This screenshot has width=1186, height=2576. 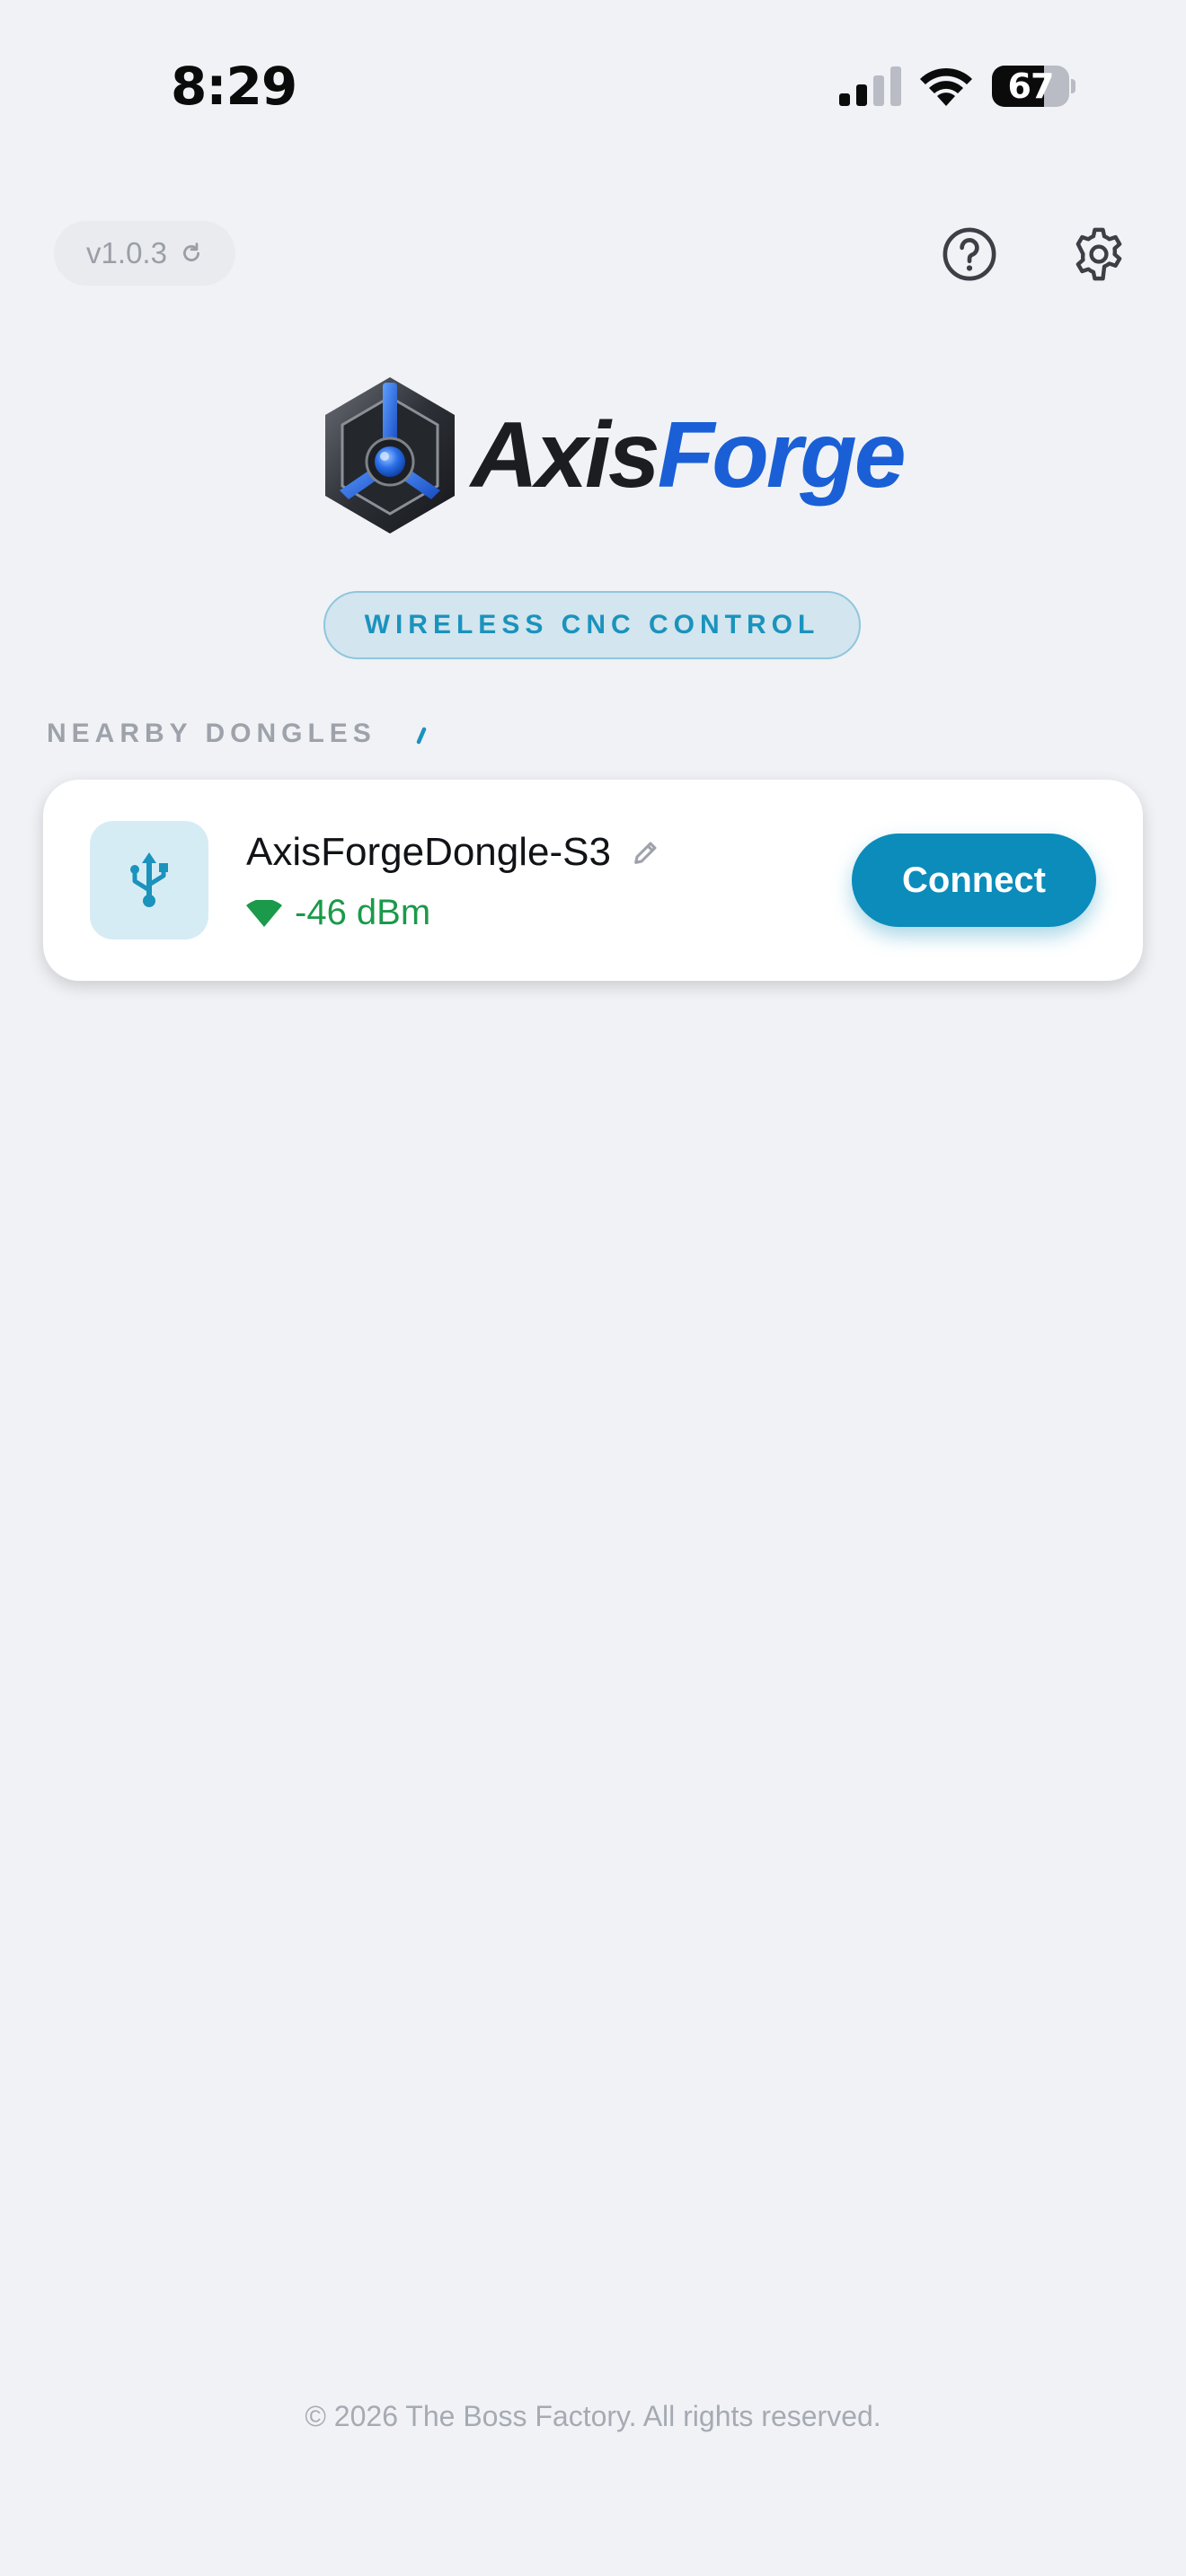 I want to click on version-badge: v1.0.3, so click(x=144, y=253).